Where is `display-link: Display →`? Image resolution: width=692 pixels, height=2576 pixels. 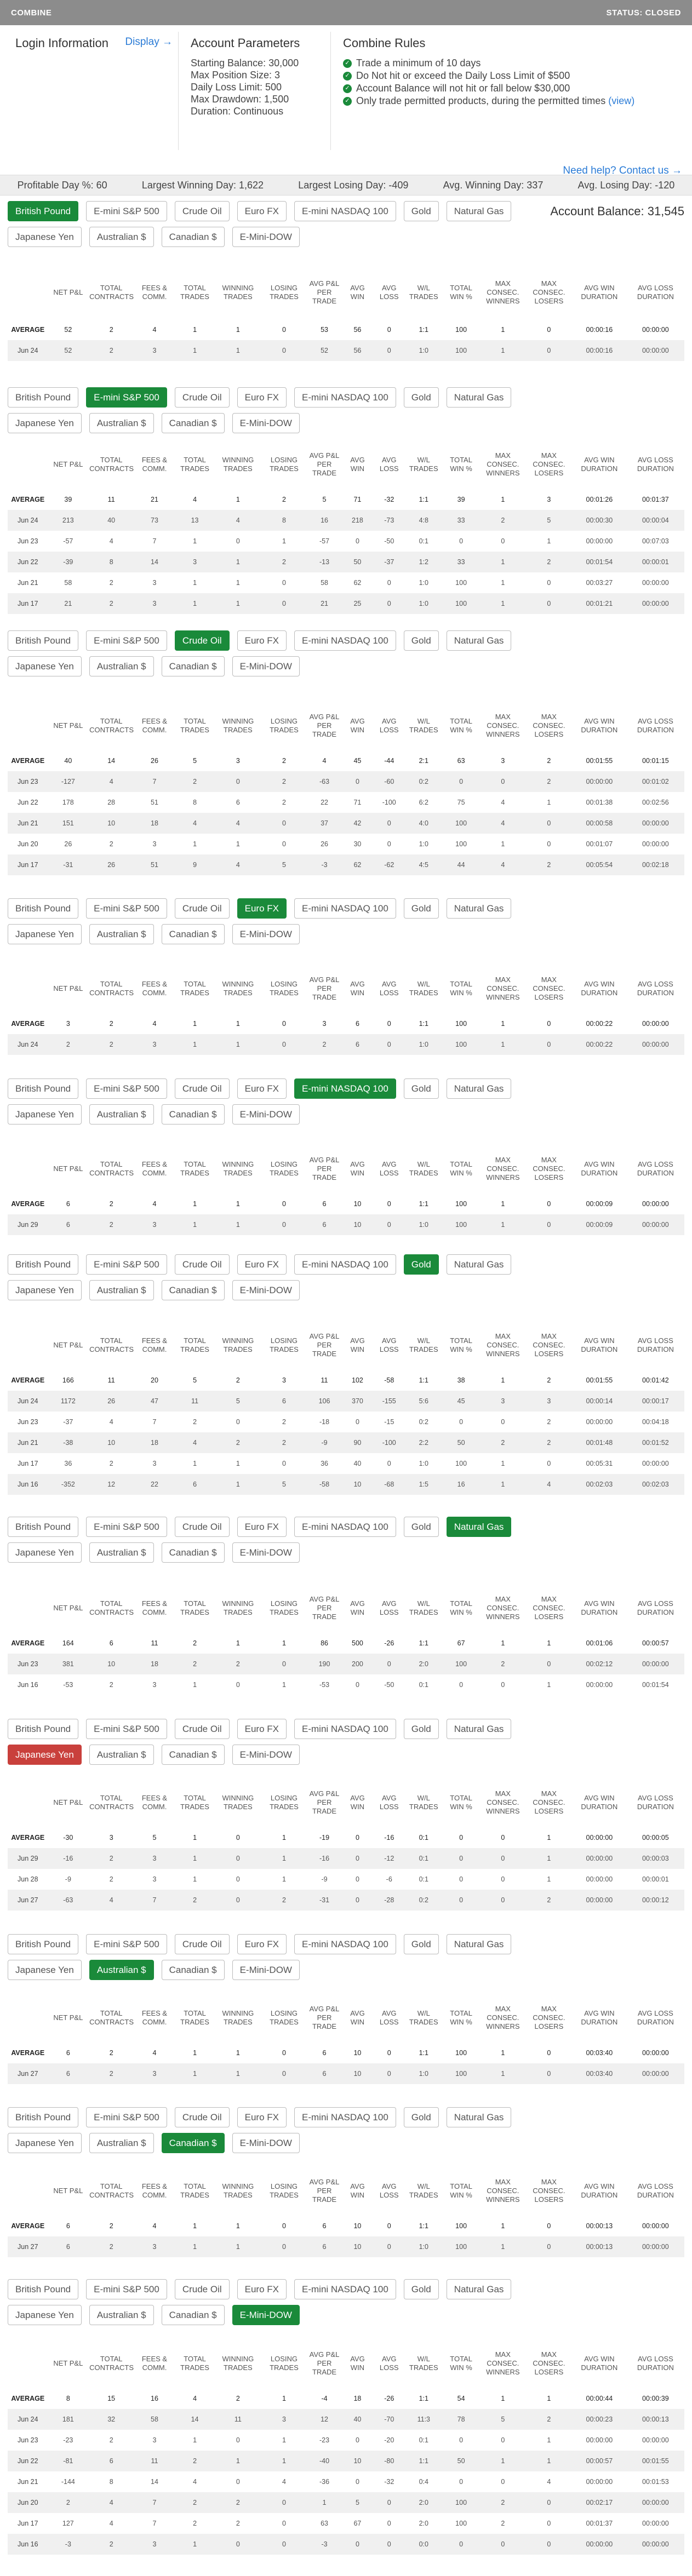
display-link: Display → is located at coordinates (149, 42).